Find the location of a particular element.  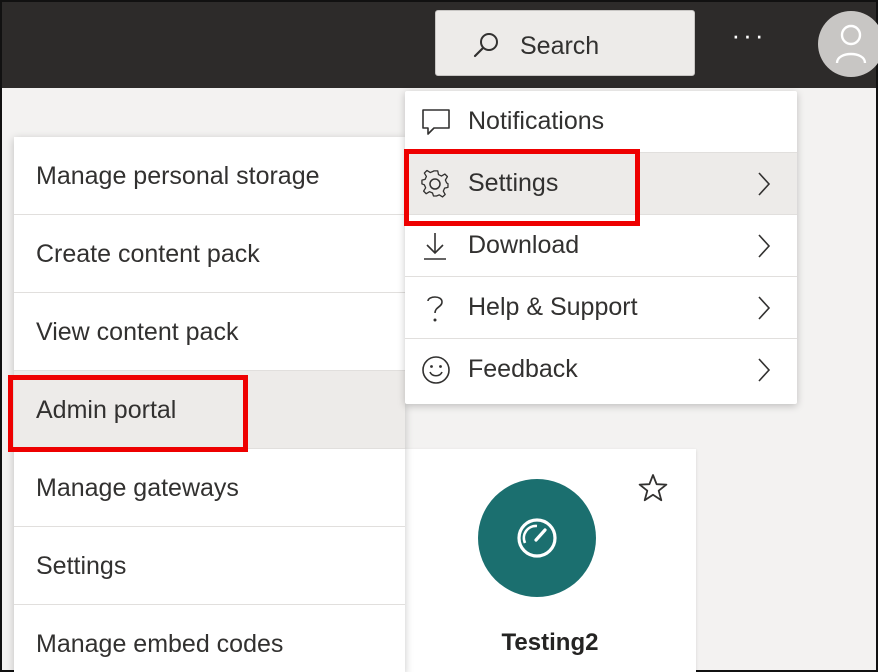

submenu-item-create-content-pack: Create content pack is located at coordinates (209, 254).